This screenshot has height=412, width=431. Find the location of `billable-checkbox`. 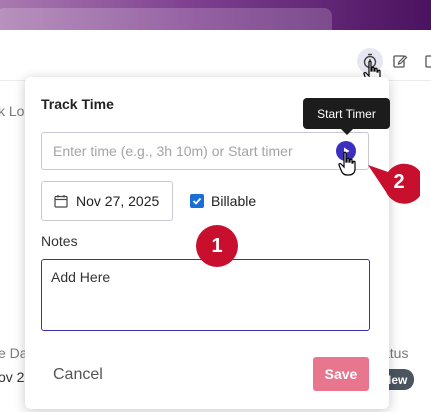

billable-checkbox is located at coordinates (197, 201).